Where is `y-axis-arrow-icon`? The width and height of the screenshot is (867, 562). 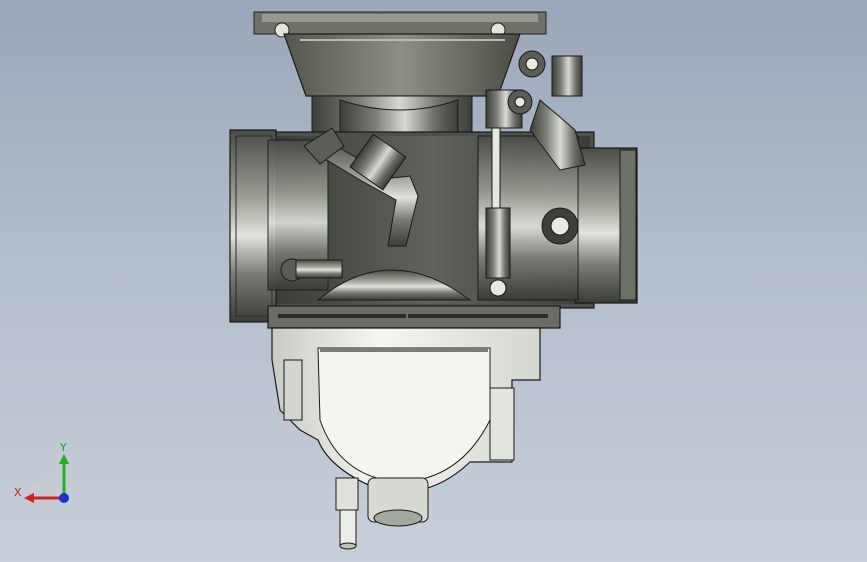
y-axis-arrow-icon is located at coordinates (64, 459).